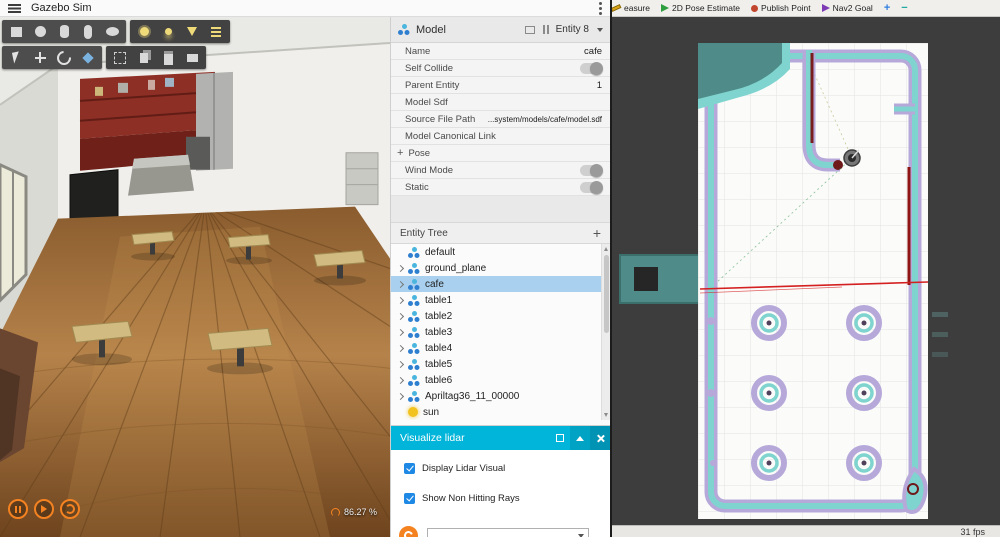  I want to click on tree-item-sun: sun, so click(496, 412).